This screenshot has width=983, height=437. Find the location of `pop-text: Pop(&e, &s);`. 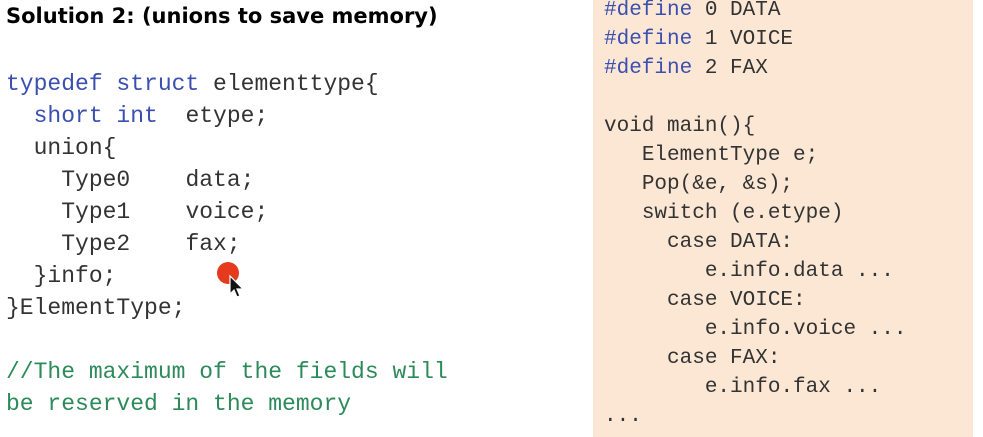

pop-text: Pop(&e, &s); is located at coordinates (717, 184).